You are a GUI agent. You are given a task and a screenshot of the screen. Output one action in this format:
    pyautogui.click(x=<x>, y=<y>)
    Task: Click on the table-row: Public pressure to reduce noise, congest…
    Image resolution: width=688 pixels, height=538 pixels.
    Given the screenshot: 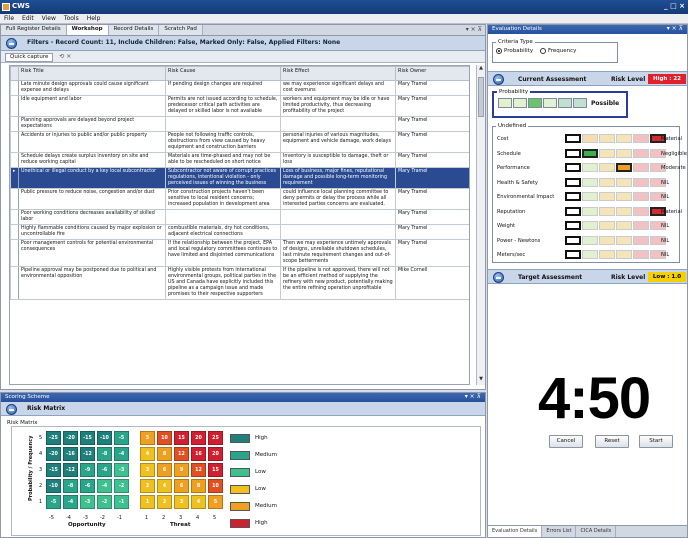 What is the action you would take?
    pyautogui.click(x=239, y=199)
    